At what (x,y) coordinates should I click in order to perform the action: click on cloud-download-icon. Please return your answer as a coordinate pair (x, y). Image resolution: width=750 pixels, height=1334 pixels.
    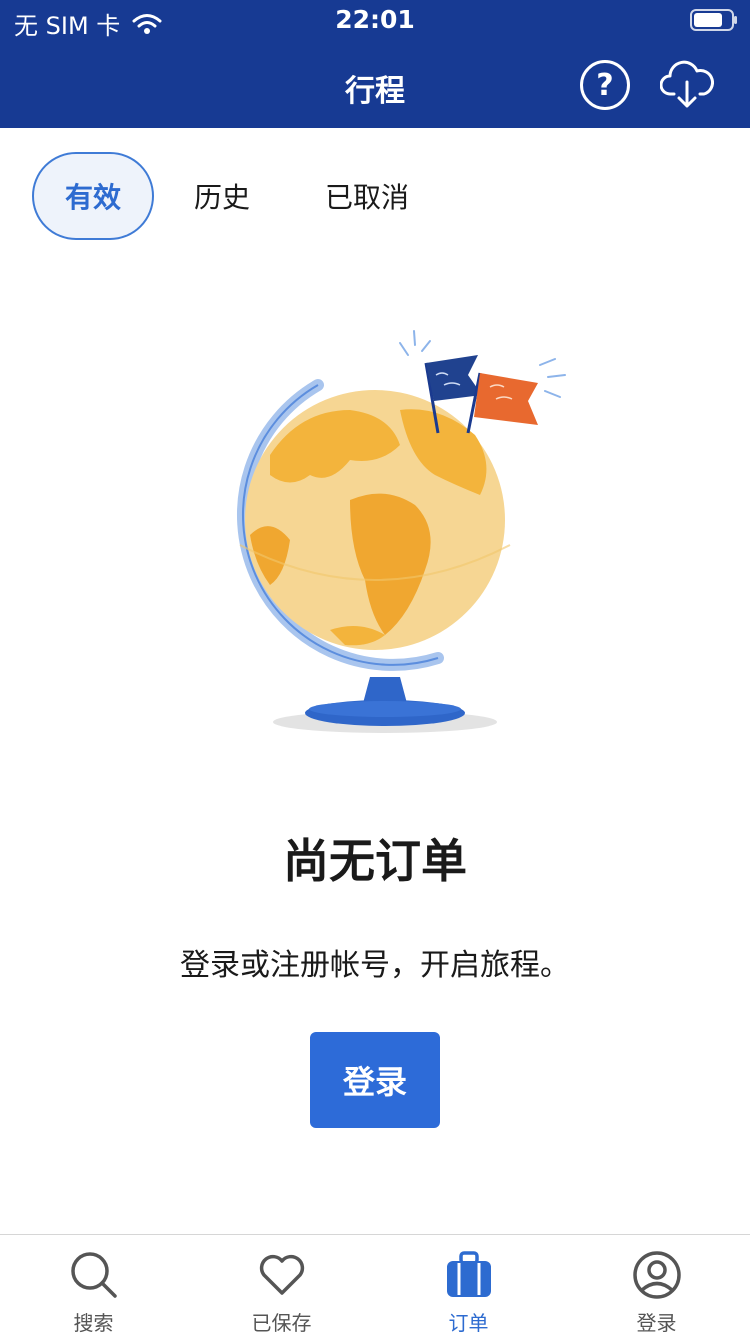
    Looking at the image, I should click on (687, 84).